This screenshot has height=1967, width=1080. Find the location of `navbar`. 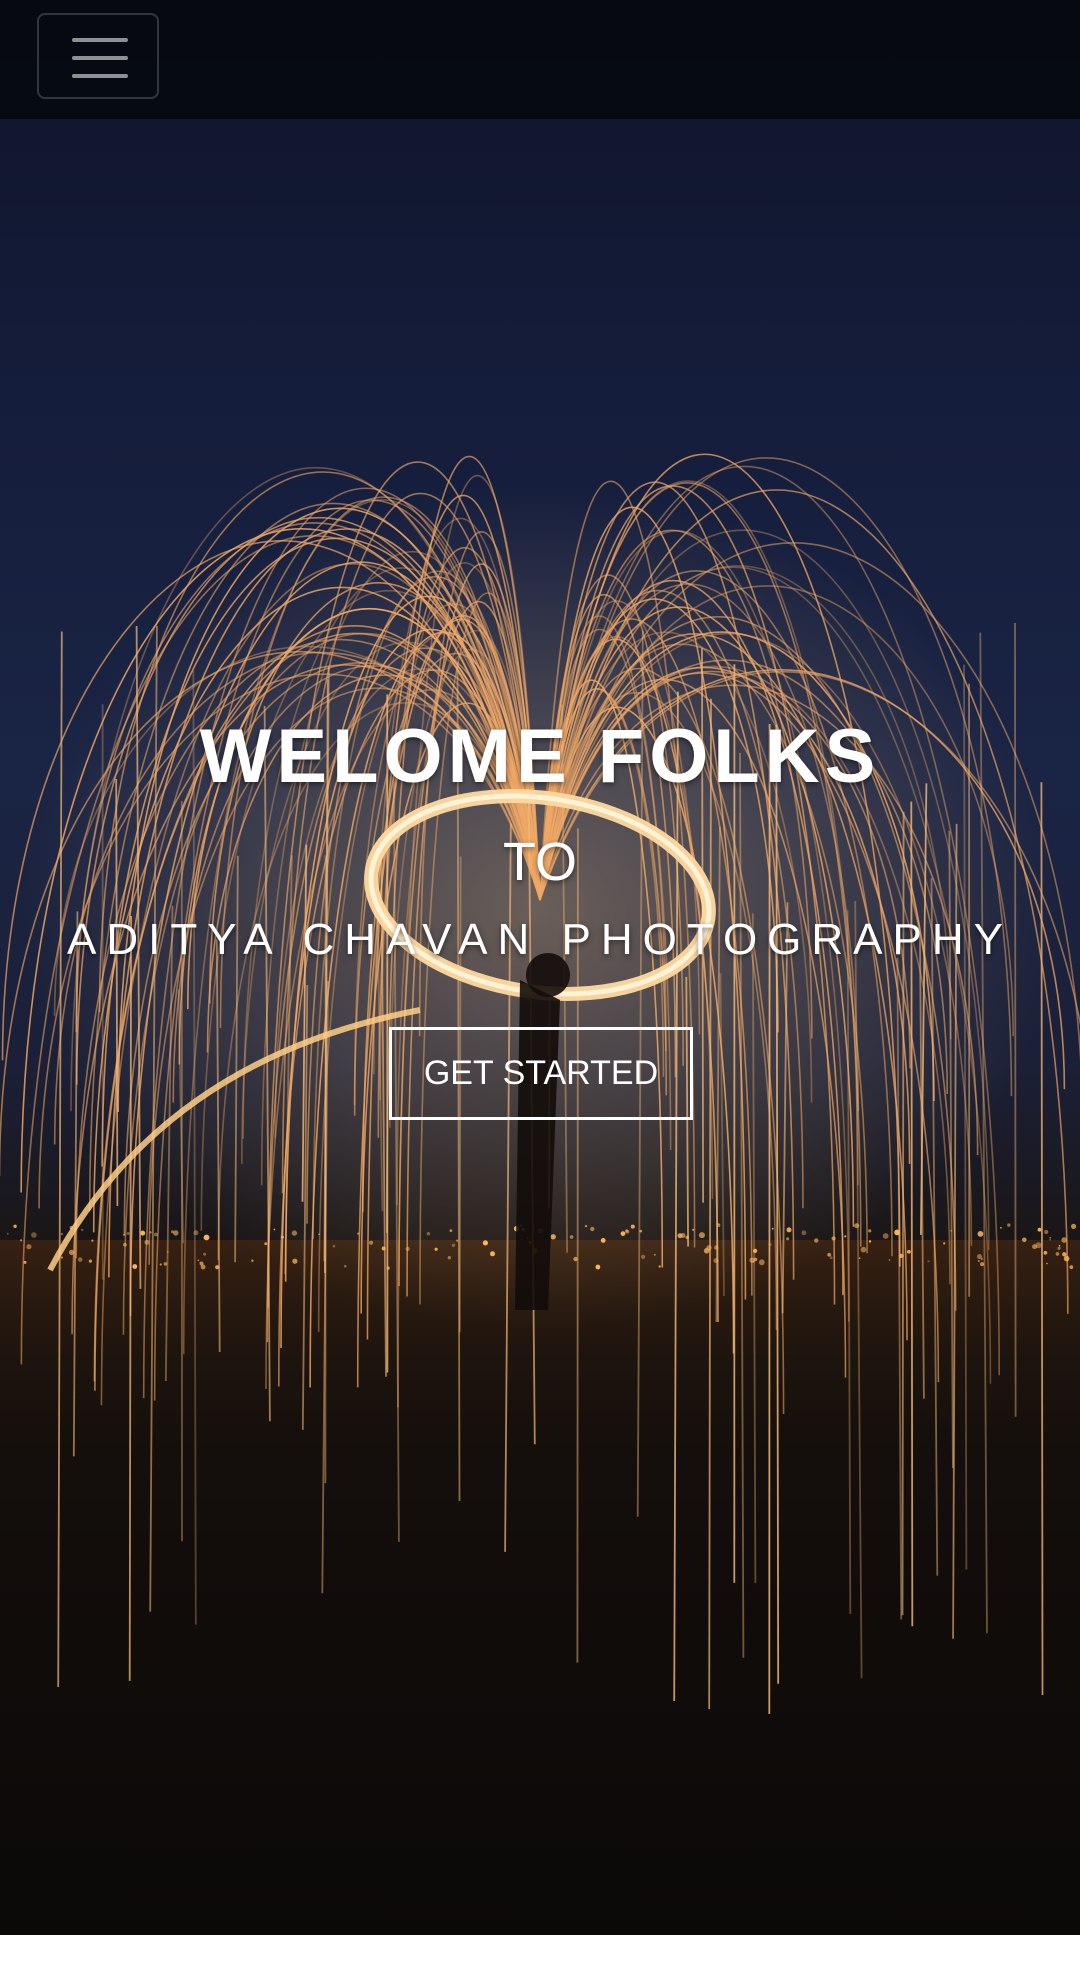

navbar is located at coordinates (540, 59).